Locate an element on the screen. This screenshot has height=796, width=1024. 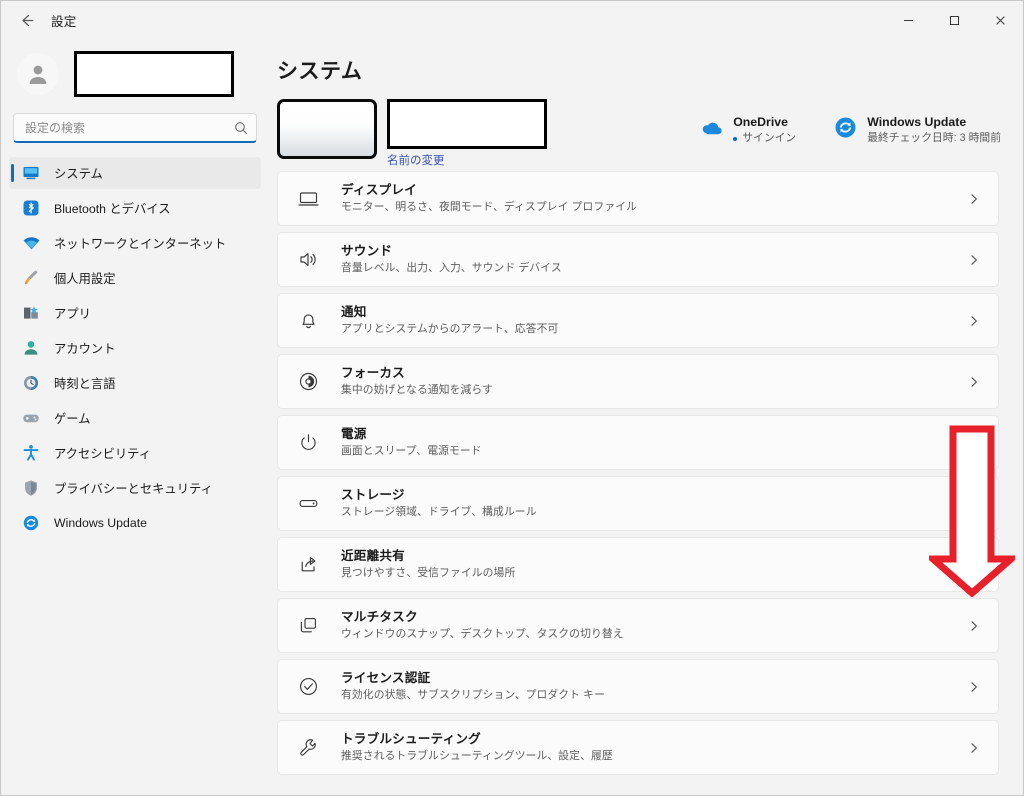
search-box is located at coordinates (135, 128).